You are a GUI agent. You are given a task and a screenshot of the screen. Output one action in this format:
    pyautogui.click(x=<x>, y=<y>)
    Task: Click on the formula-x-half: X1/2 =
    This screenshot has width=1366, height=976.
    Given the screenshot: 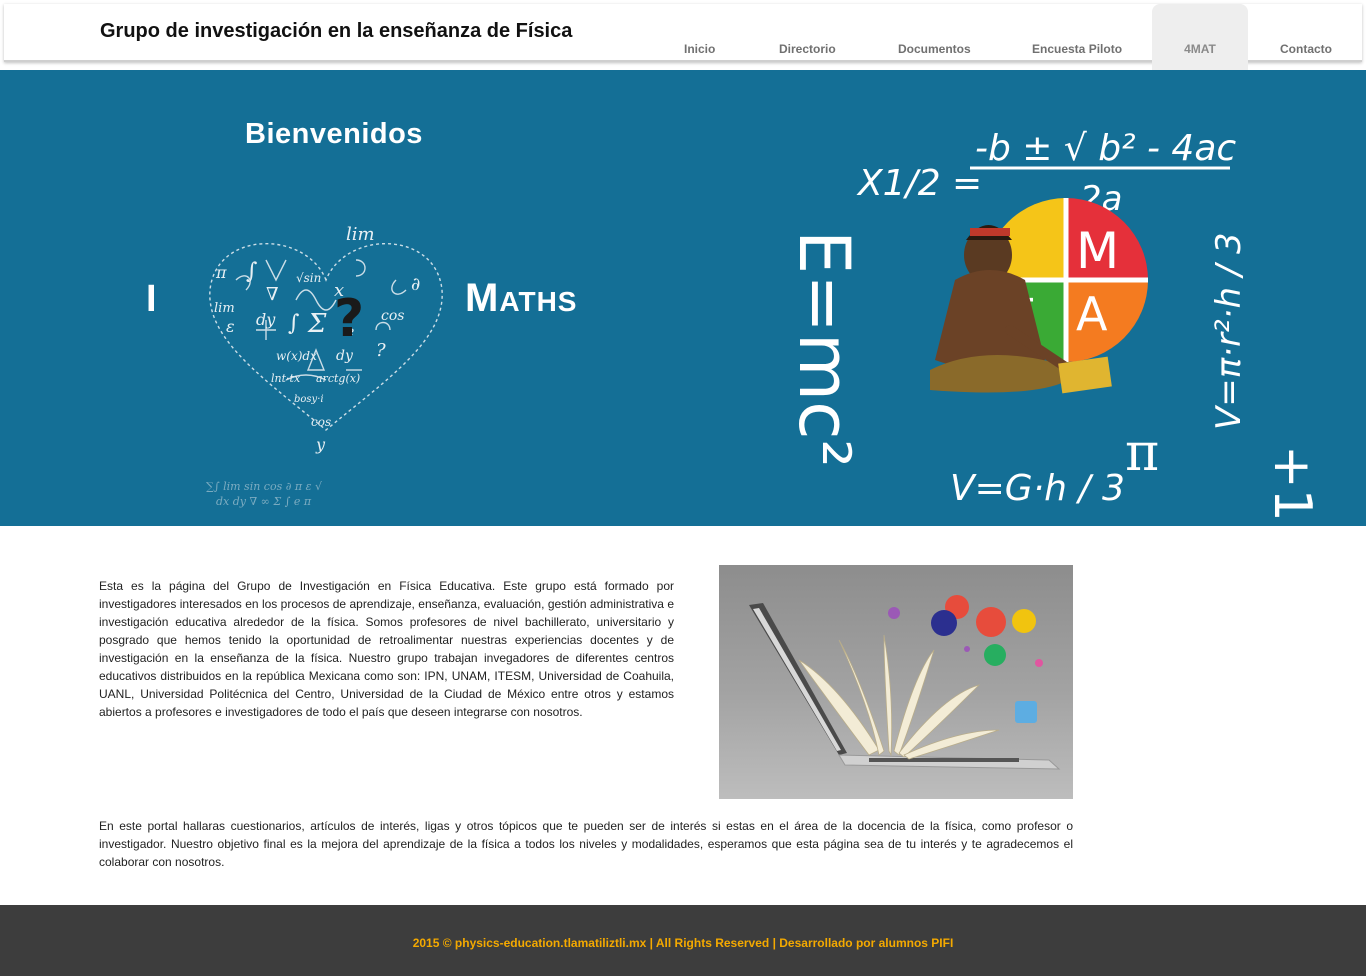 What is the action you would take?
    pyautogui.click(x=919, y=183)
    